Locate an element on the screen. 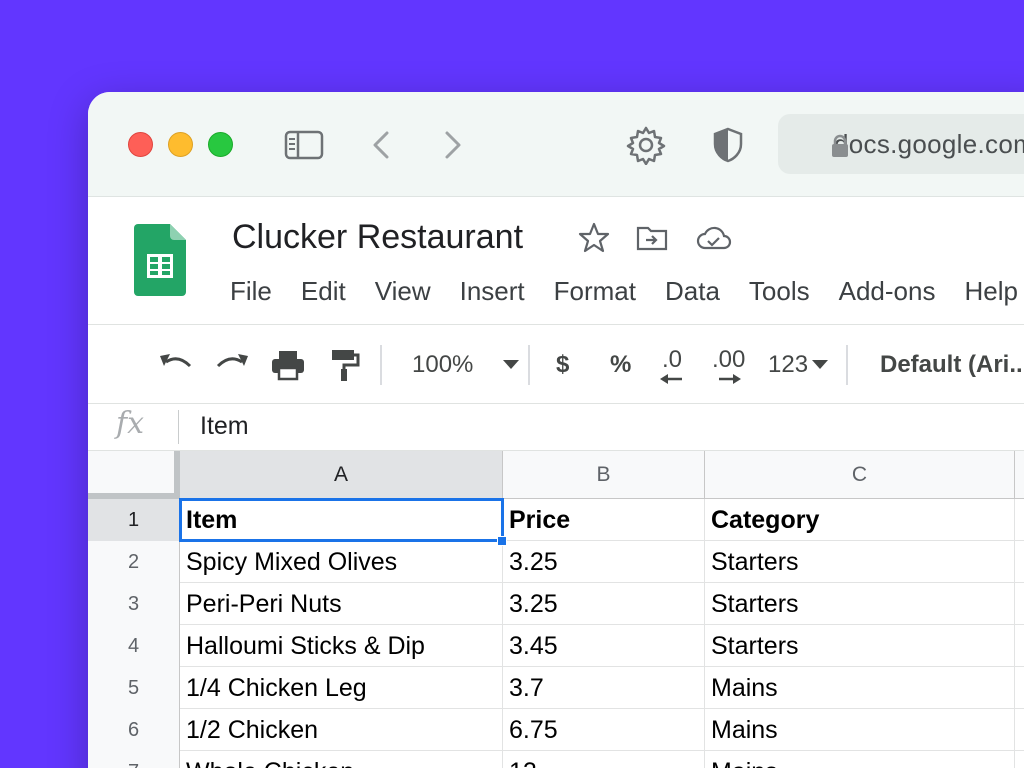 The image size is (1024, 768). back-icon is located at coordinates (382, 145).